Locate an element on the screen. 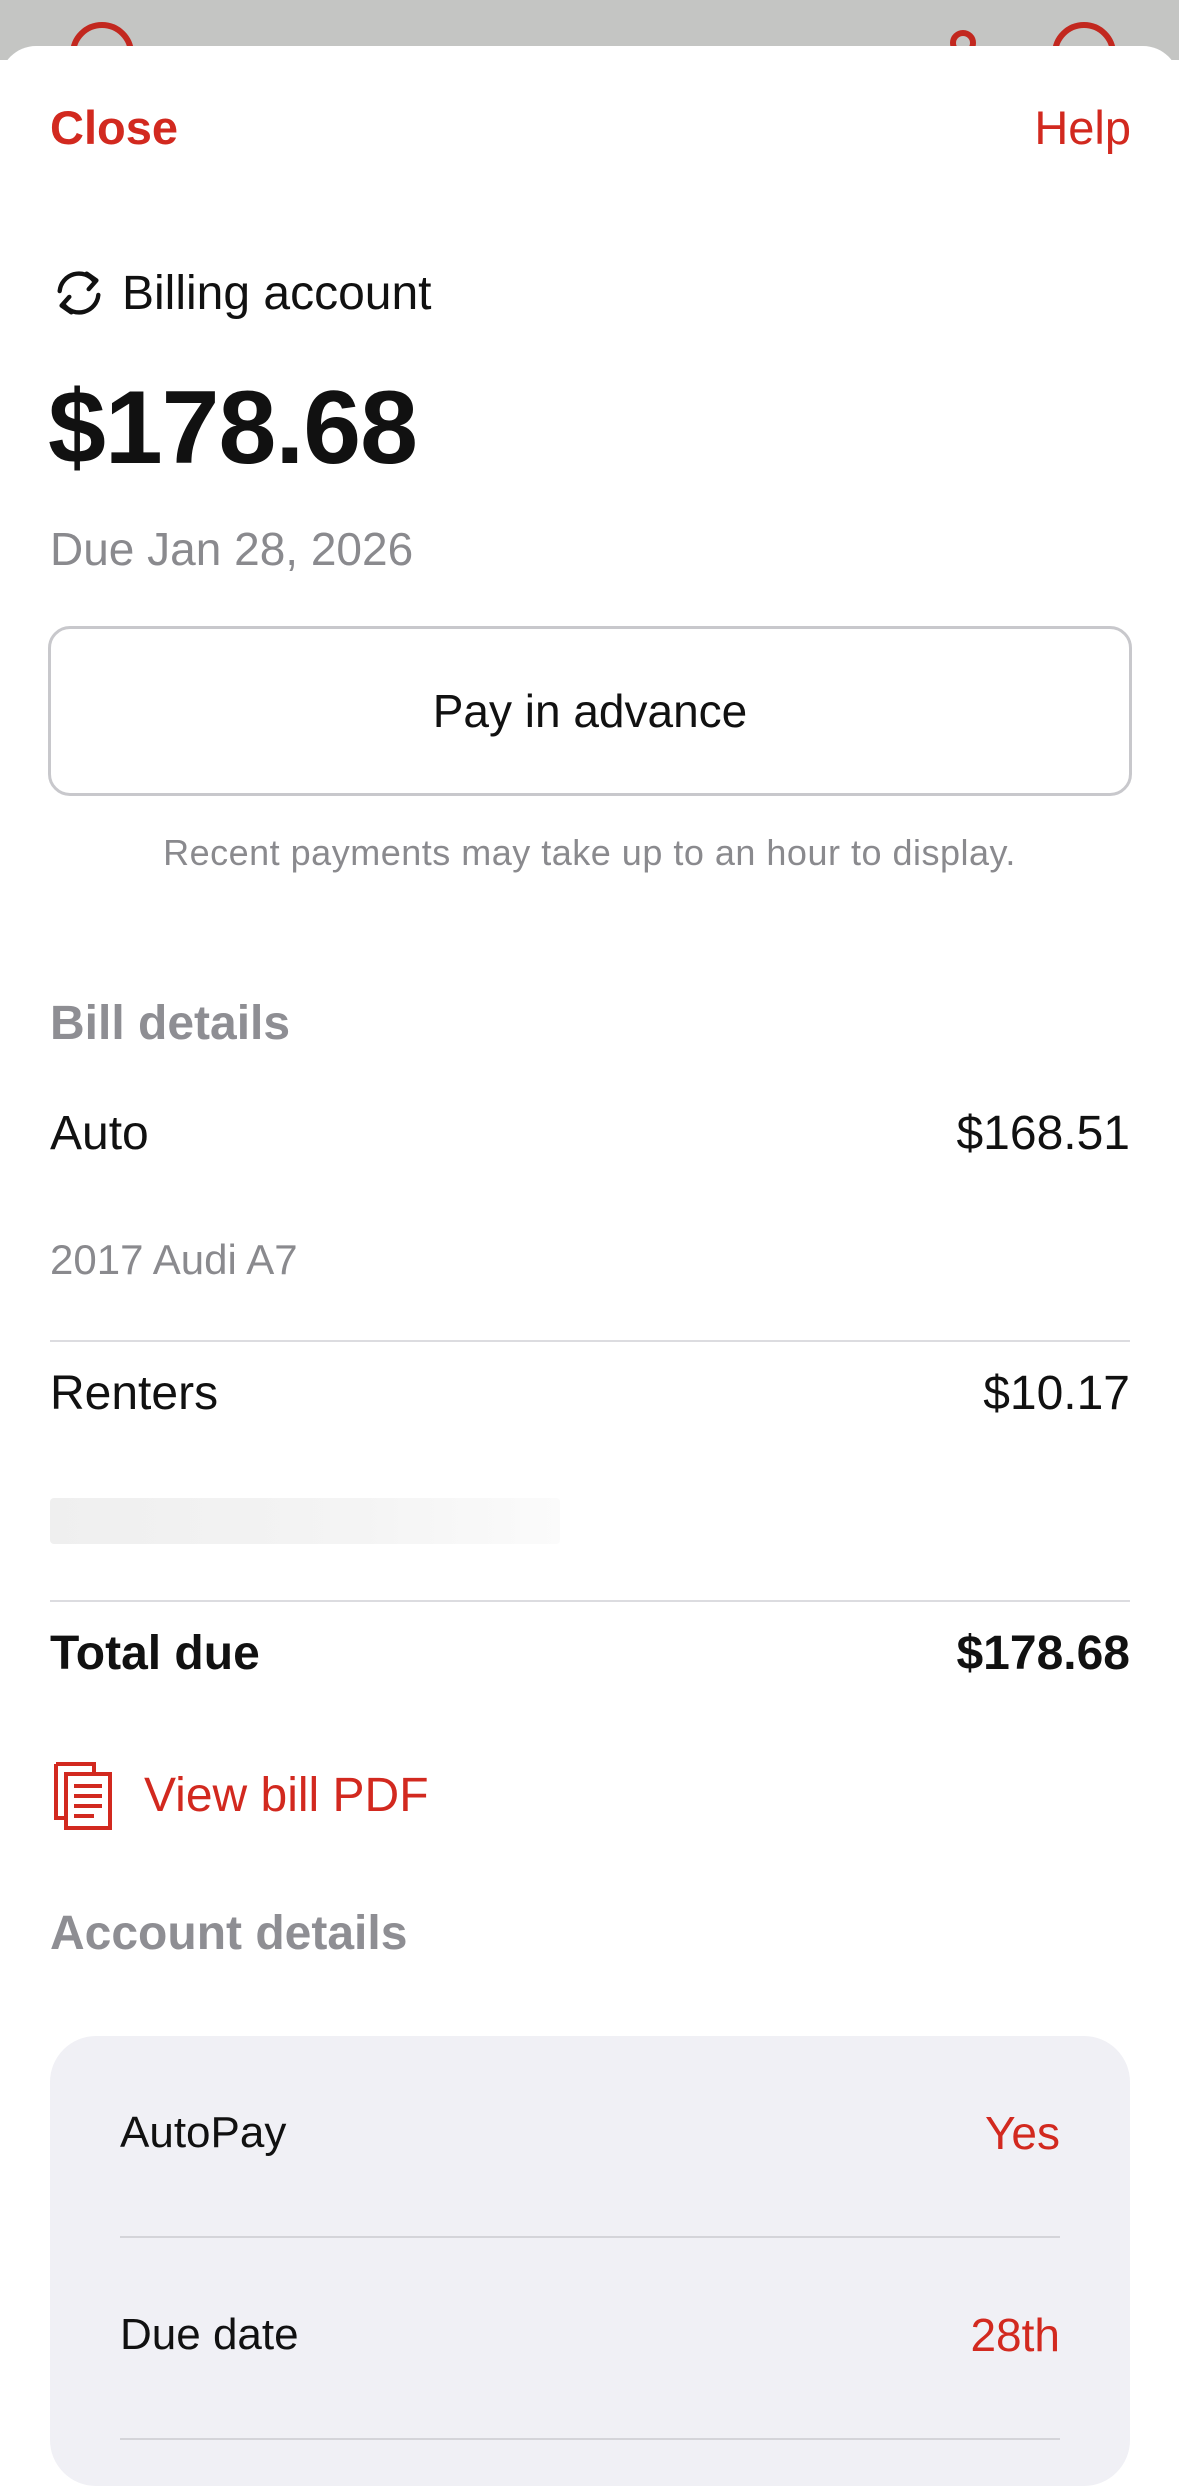 The image size is (1179, 2486). bill-line-auto: Auto $168.51 is located at coordinates (590, 1133).